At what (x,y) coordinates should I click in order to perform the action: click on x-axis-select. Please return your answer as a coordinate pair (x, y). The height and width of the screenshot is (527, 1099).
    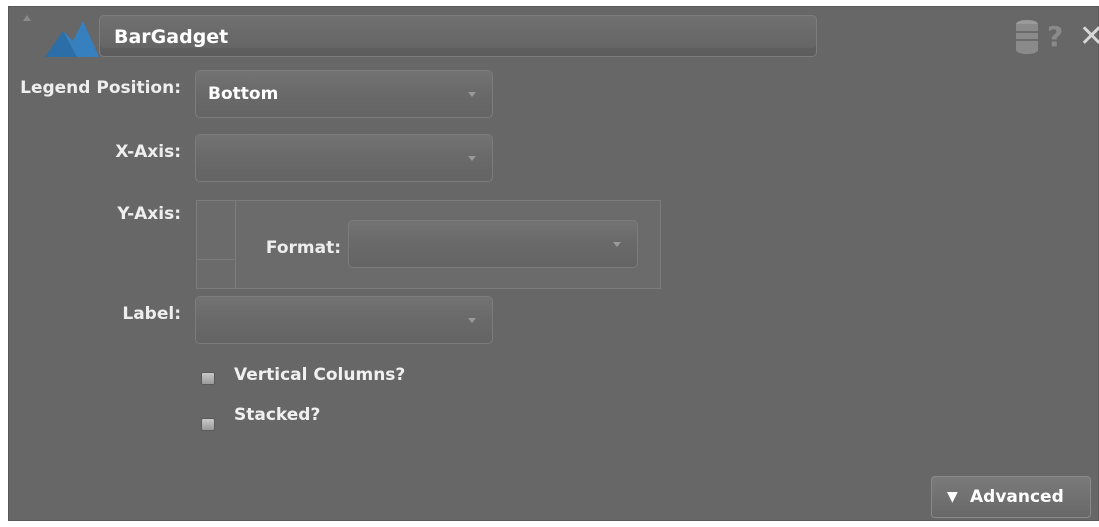
    Looking at the image, I should click on (344, 158).